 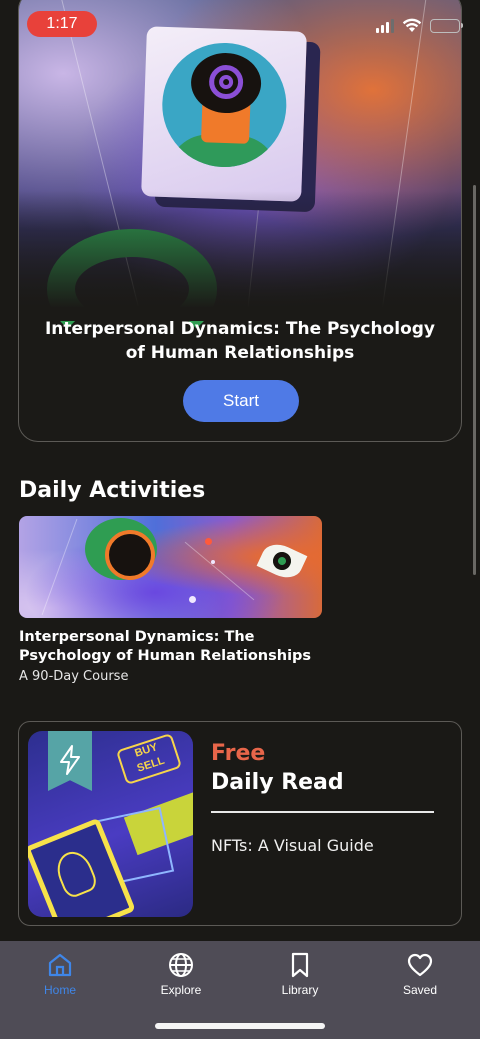 What do you see at coordinates (59, 990) in the screenshot?
I see `nav-home-label: Home` at bounding box center [59, 990].